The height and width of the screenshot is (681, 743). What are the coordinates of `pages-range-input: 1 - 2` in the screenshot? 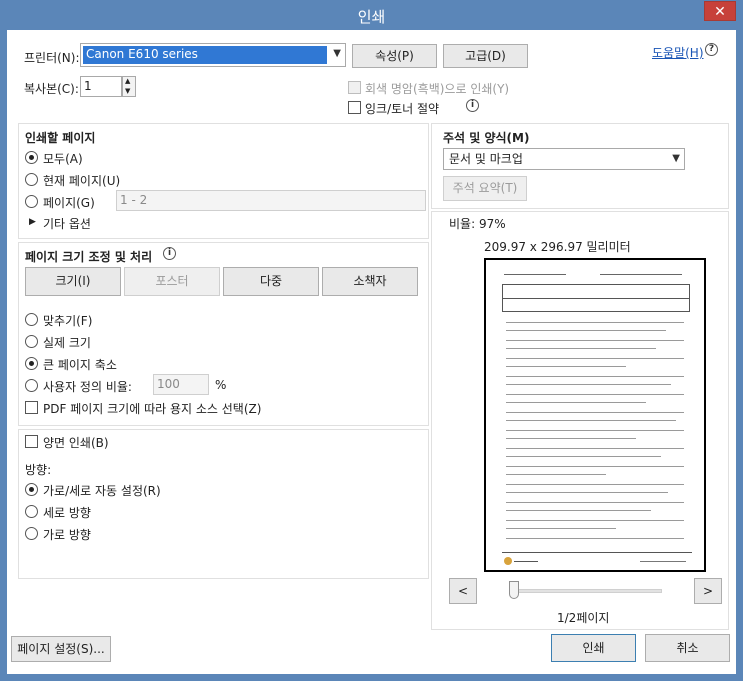 It's located at (271, 200).